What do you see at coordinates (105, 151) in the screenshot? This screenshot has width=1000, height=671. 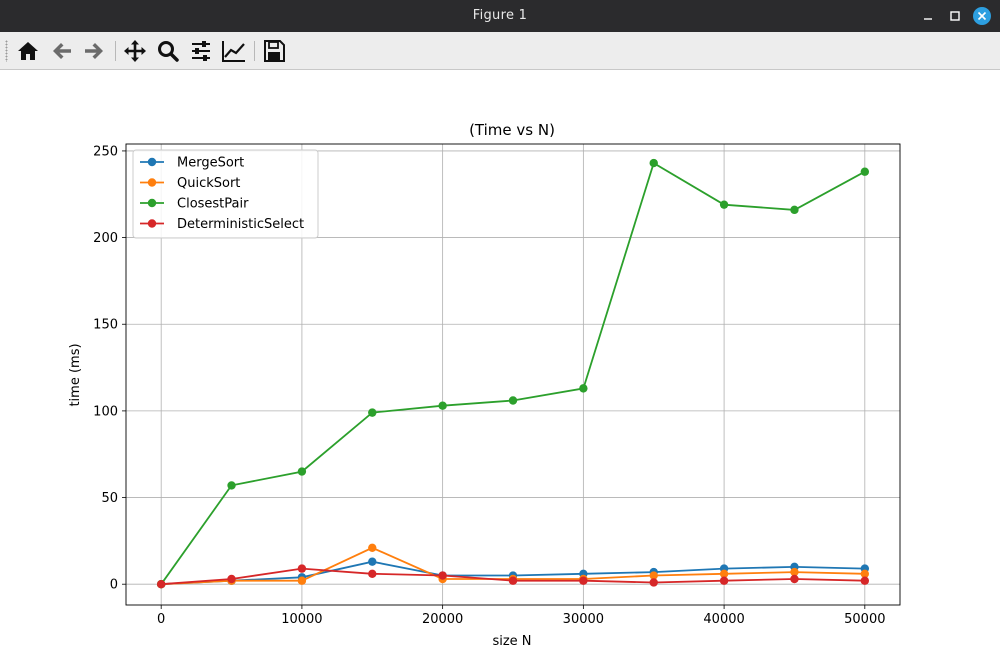 I see `y-tick-label: 250` at bounding box center [105, 151].